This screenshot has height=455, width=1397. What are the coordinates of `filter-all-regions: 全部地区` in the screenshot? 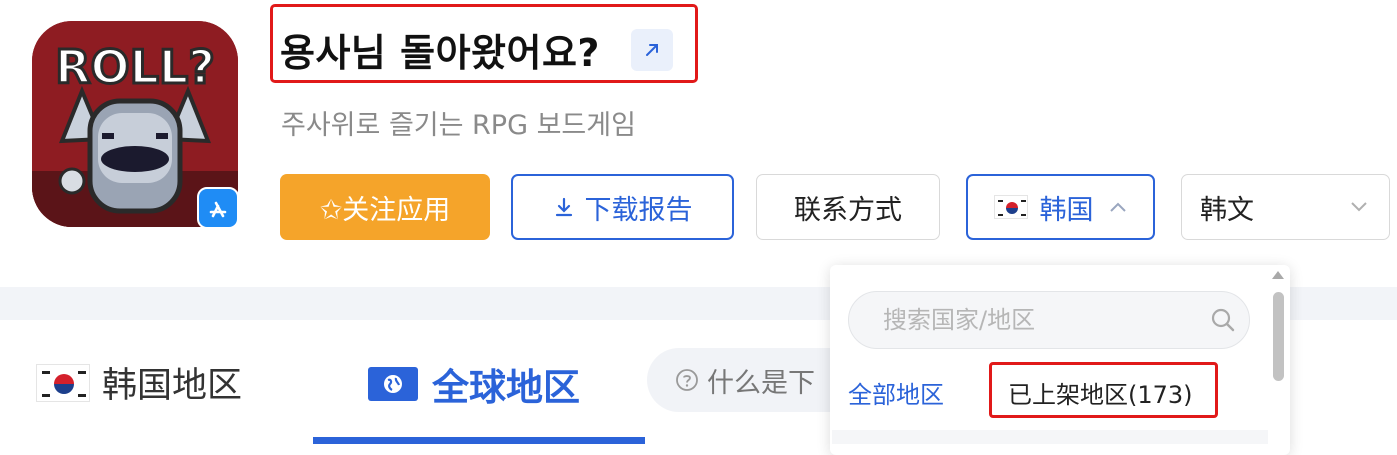 It's located at (896, 392).